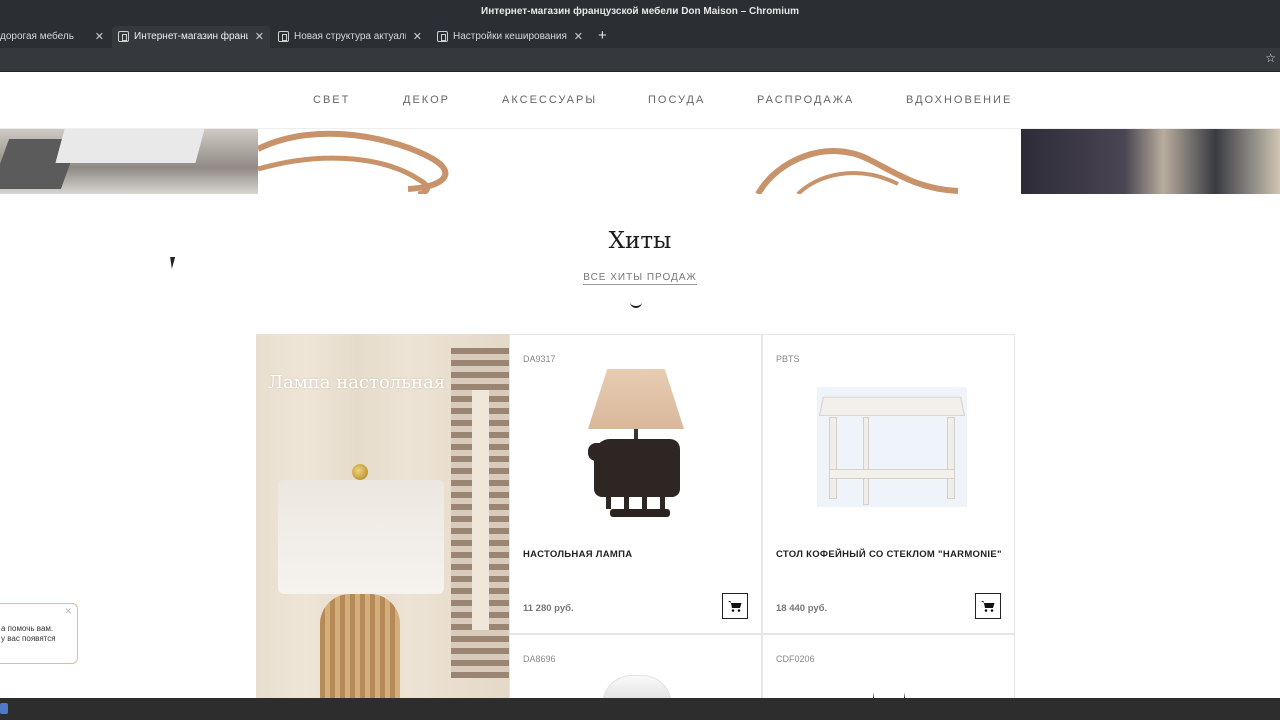  What do you see at coordinates (539, 659) in the screenshot?
I see `product-sku: DA8696` at bounding box center [539, 659].